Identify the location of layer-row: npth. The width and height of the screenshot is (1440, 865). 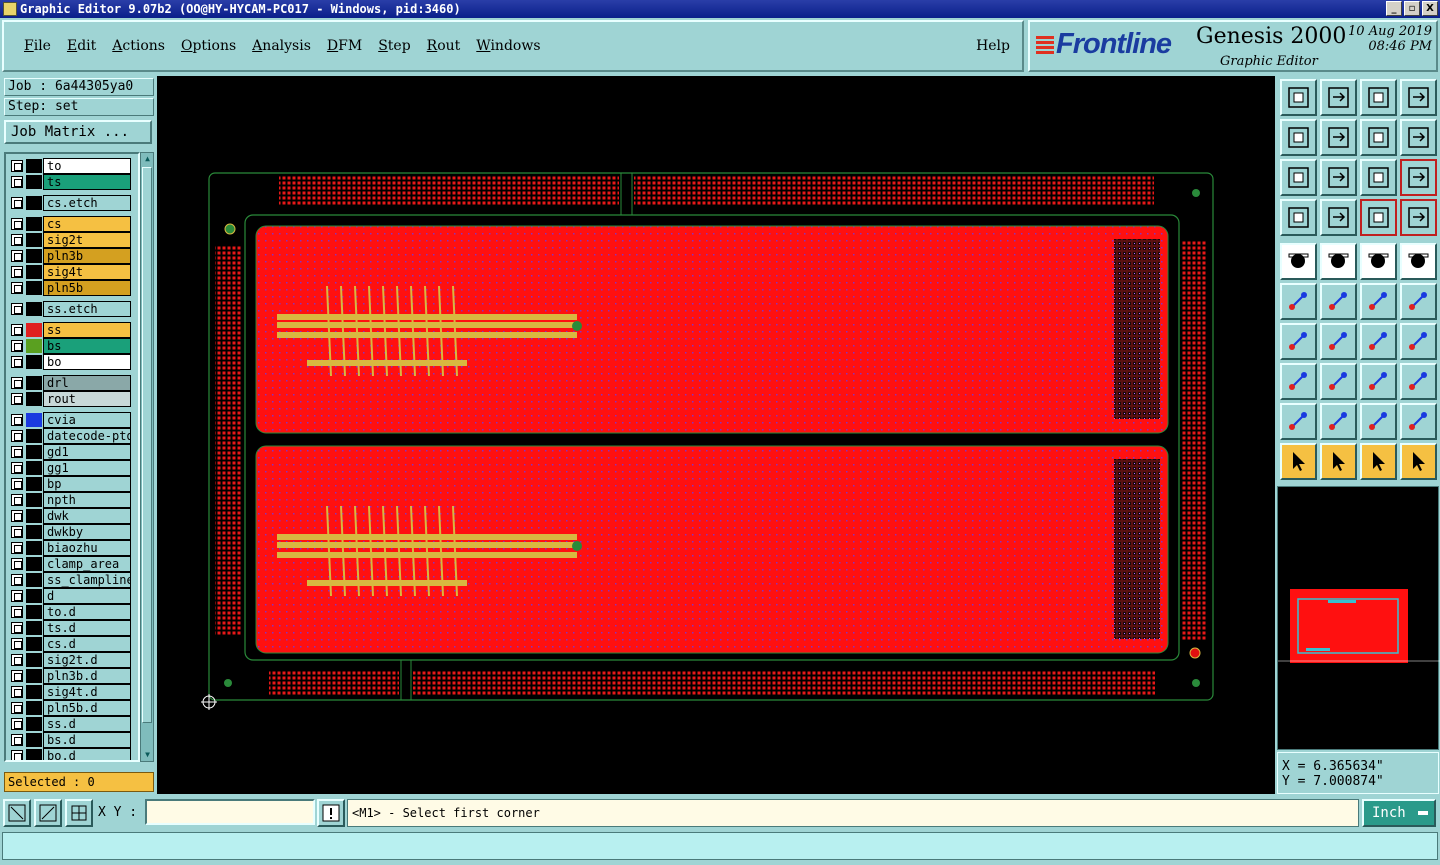
(73, 500).